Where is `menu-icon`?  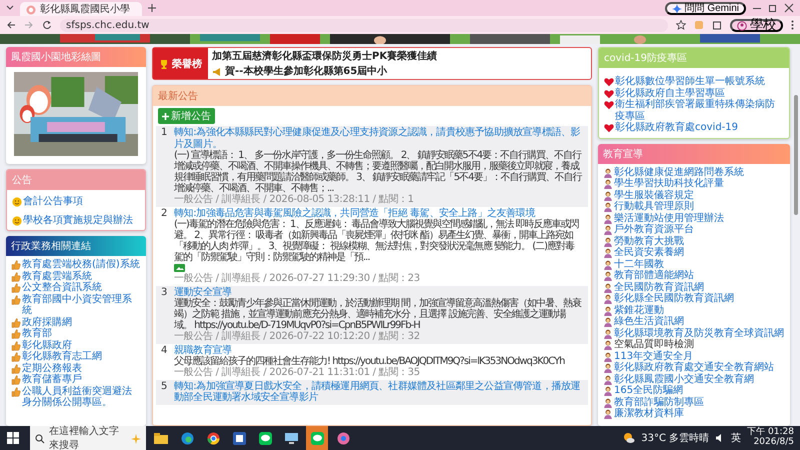 menu-icon is located at coordinates (792, 25).